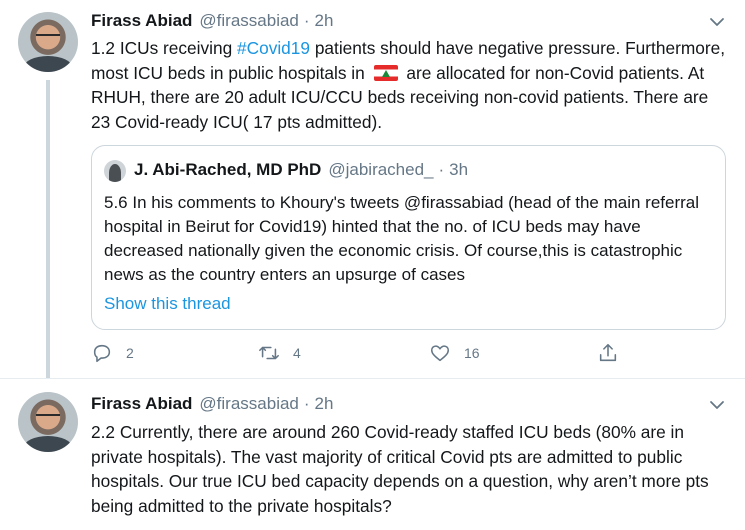  I want to click on share-icon, so click(608, 352).